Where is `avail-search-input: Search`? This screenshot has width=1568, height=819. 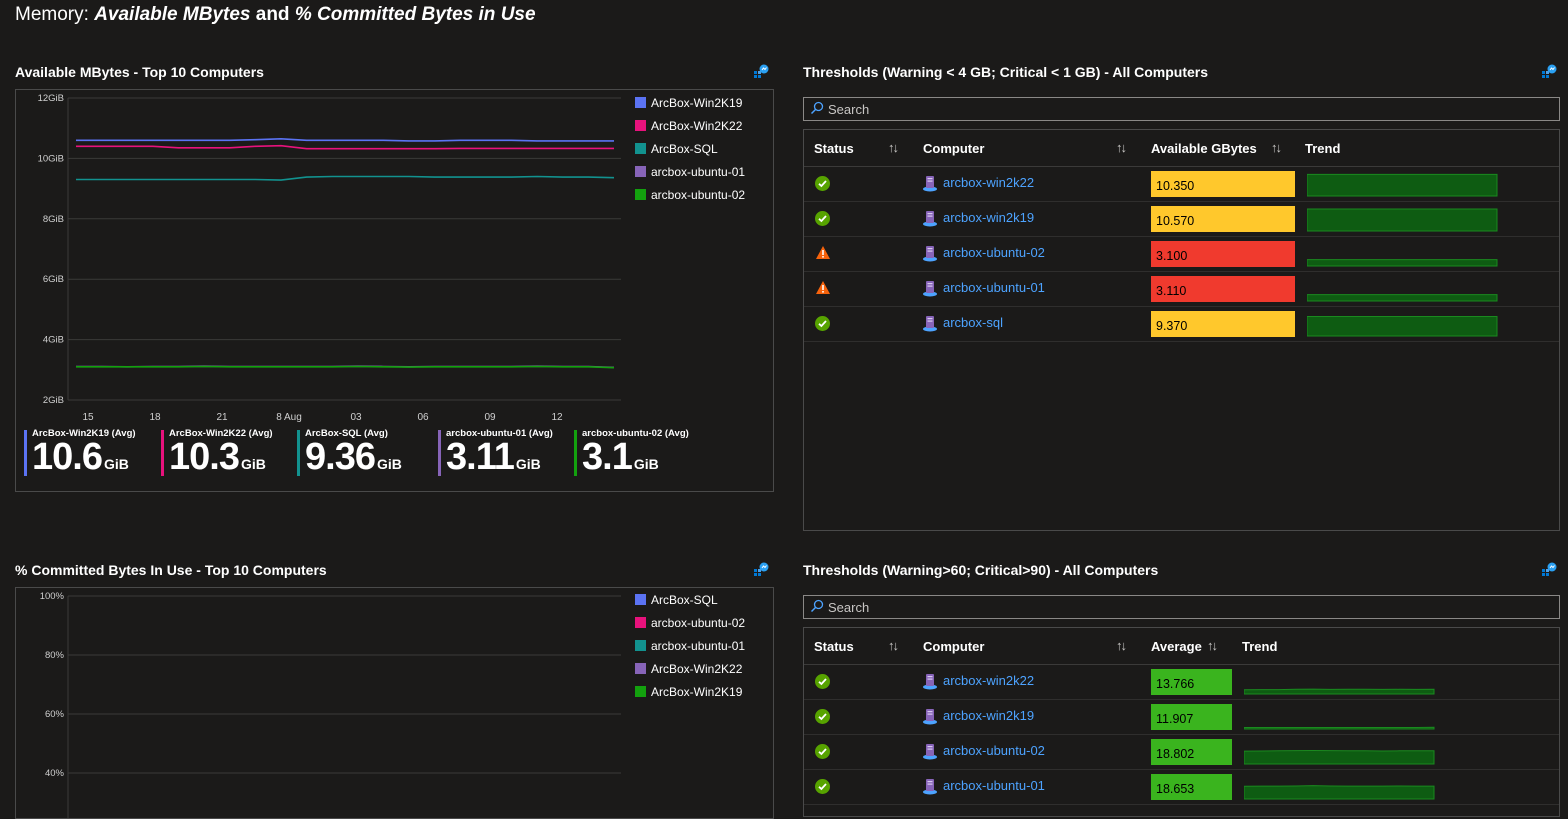 avail-search-input: Search is located at coordinates (1181, 109).